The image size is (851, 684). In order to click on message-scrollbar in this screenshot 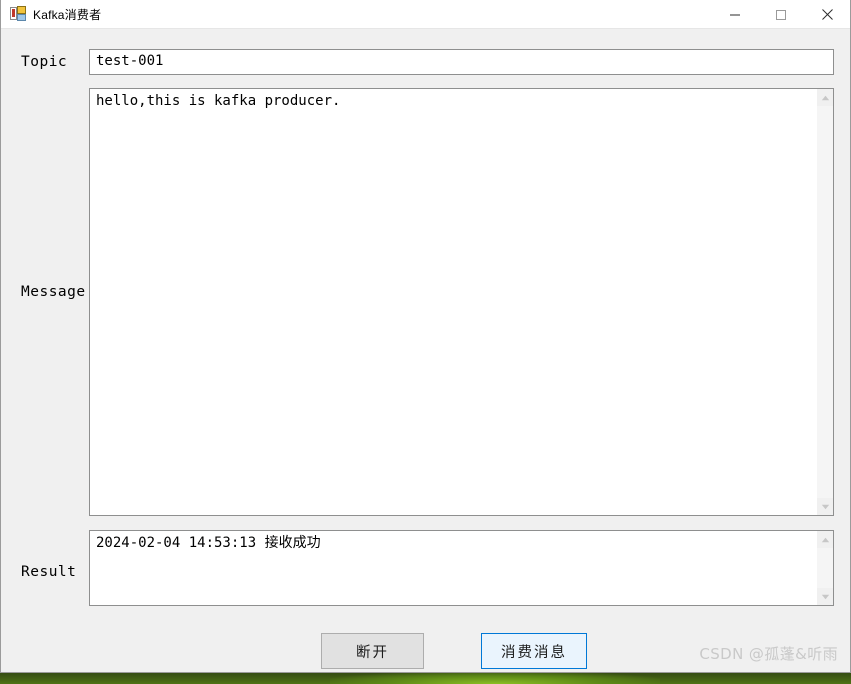, I will do `click(824, 302)`.